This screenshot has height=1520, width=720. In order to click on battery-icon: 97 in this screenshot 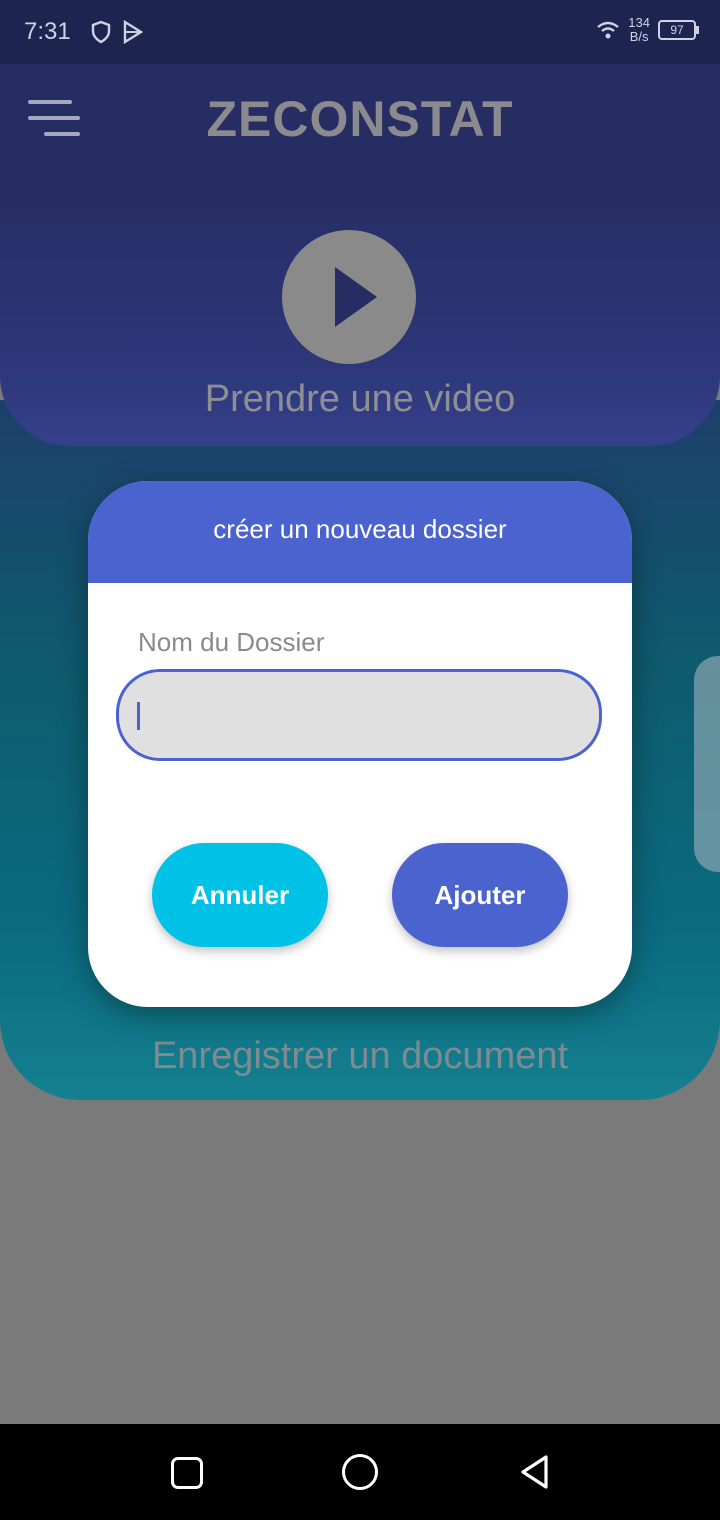, I will do `click(678, 30)`.